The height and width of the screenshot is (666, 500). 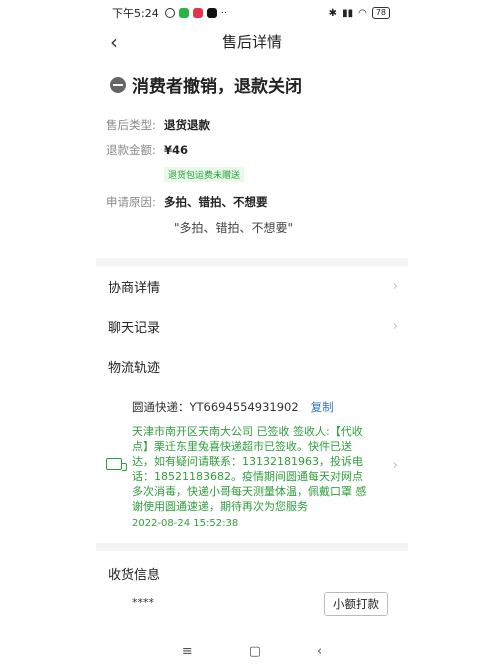 I want to click on refund-status: 消费者撤销，退款关闭, so click(x=259, y=84).